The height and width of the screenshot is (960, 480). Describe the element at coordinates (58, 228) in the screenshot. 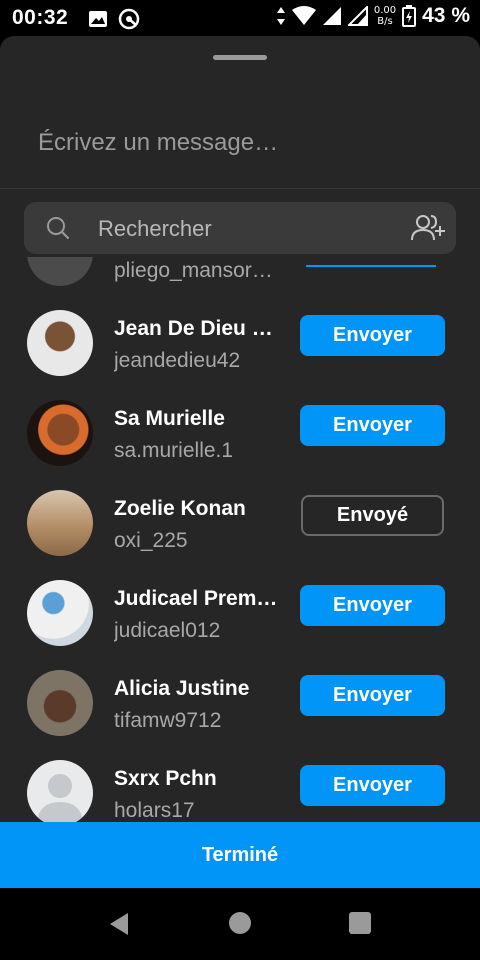

I see `search-icon` at that location.